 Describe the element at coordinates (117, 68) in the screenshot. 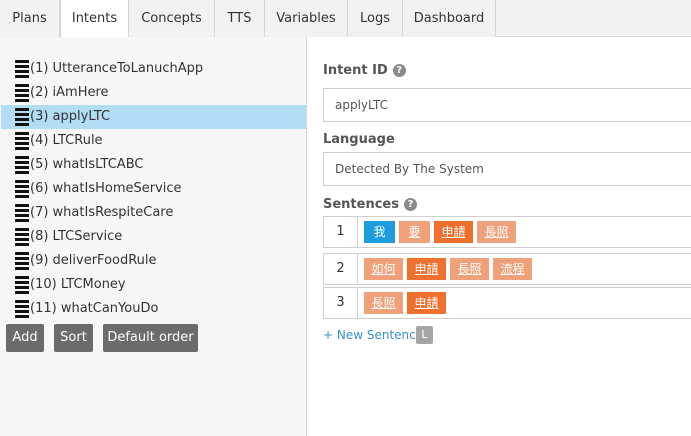

I see `intent-name: (1) UtteranceToLanuchApp` at that location.